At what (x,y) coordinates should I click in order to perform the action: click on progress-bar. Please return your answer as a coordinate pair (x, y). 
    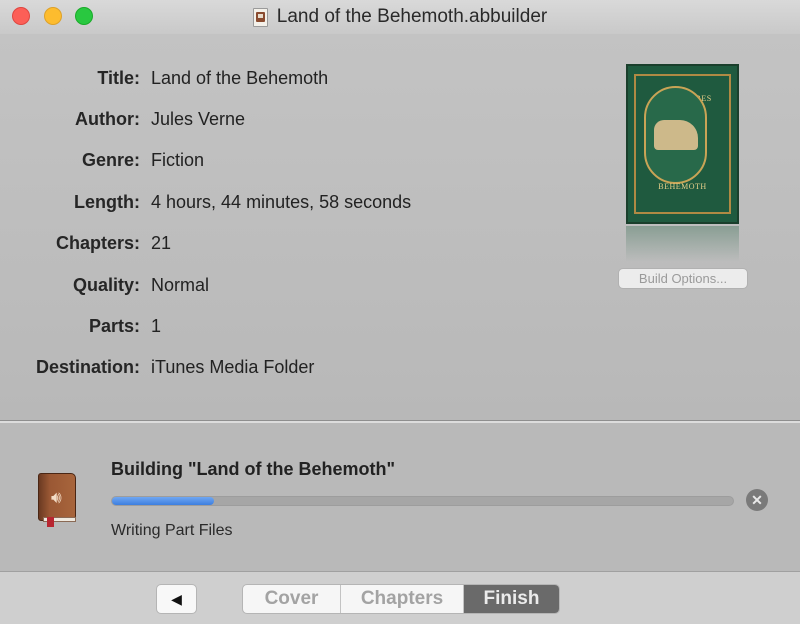
    Looking at the image, I should click on (422, 501).